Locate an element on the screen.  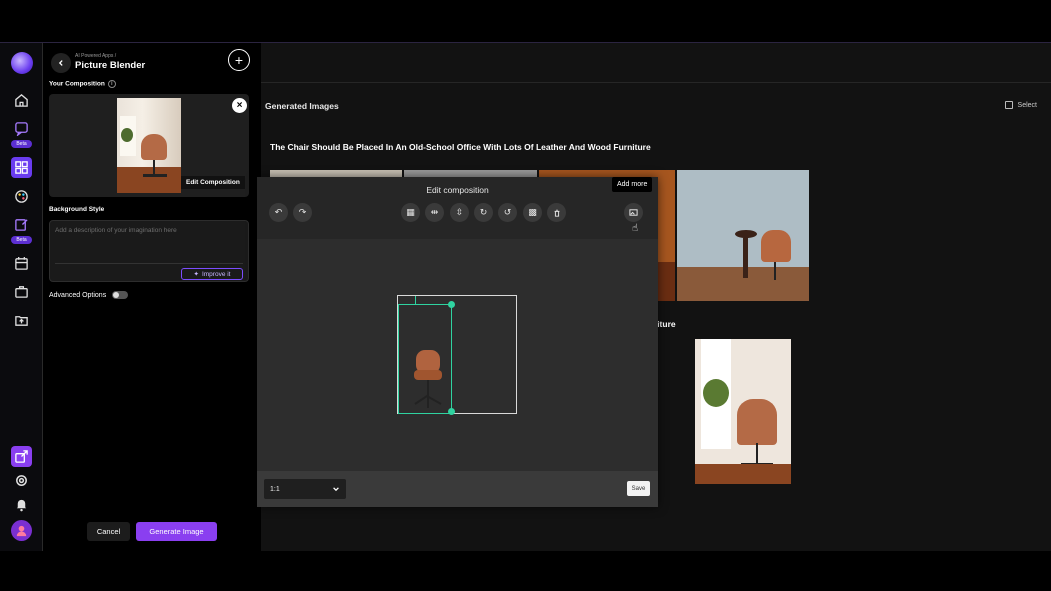
chevron-left-icon is located at coordinates (60, 63).